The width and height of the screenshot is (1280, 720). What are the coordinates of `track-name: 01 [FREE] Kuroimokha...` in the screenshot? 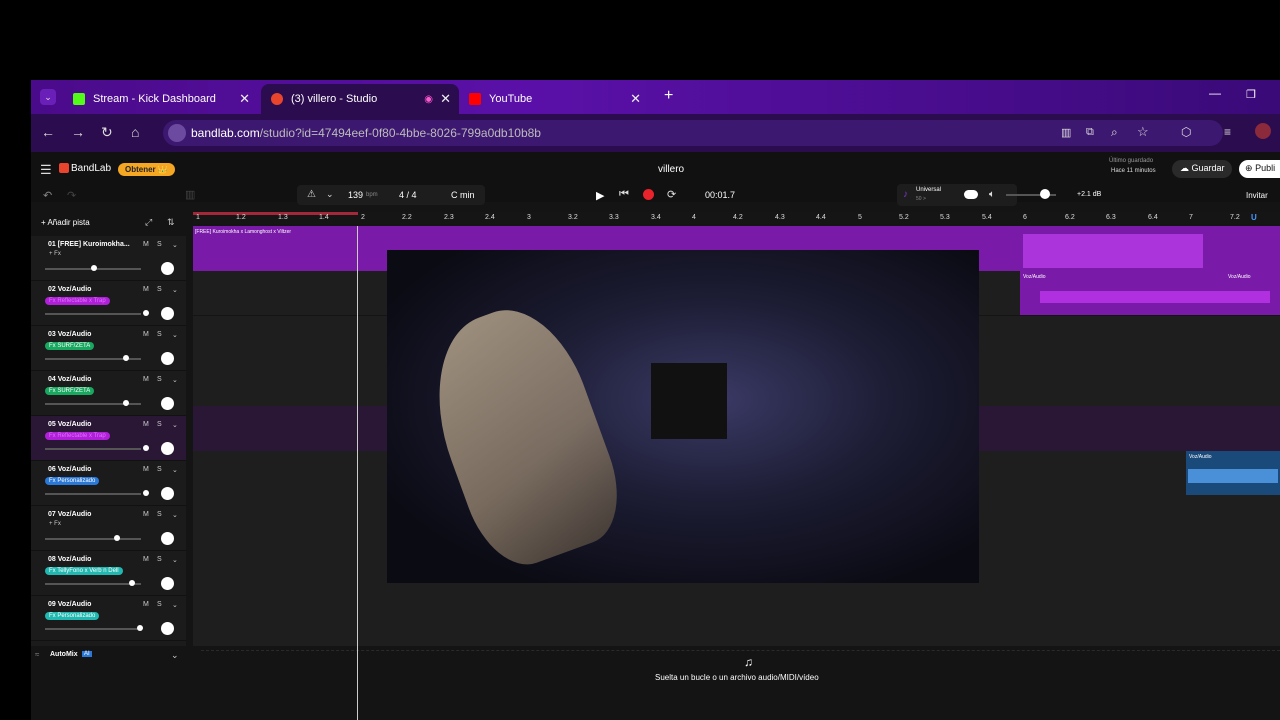 It's located at (89, 244).